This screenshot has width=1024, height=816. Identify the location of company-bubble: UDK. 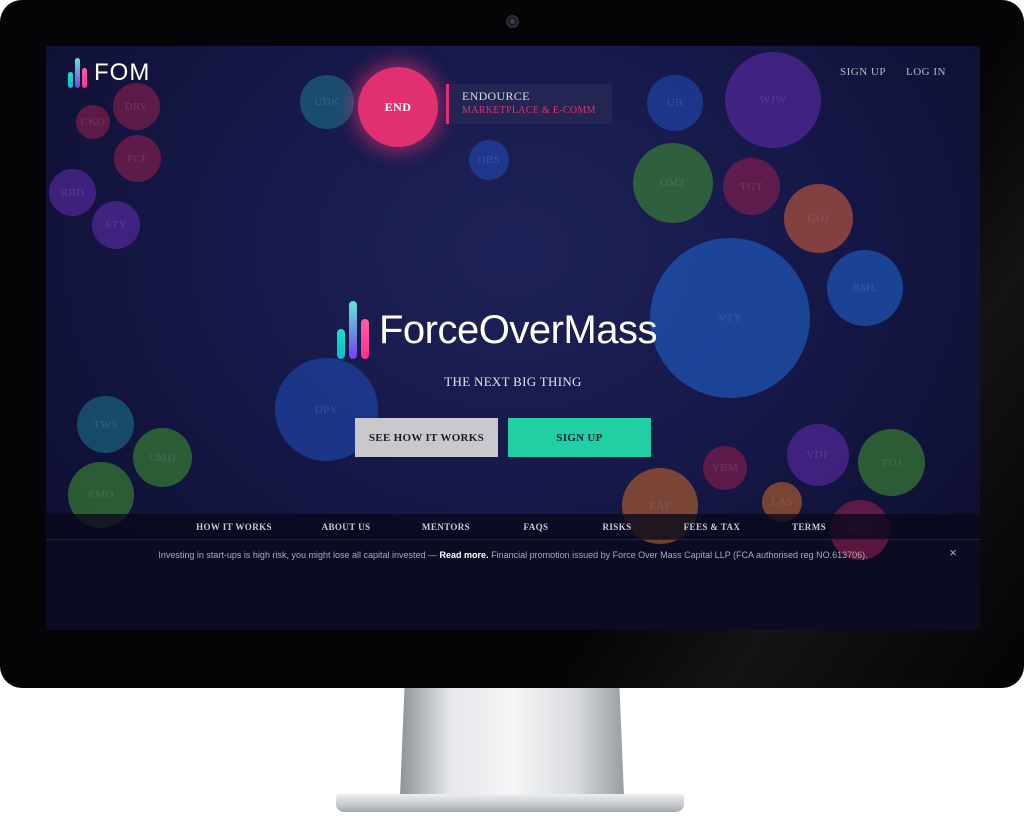
(327, 102).